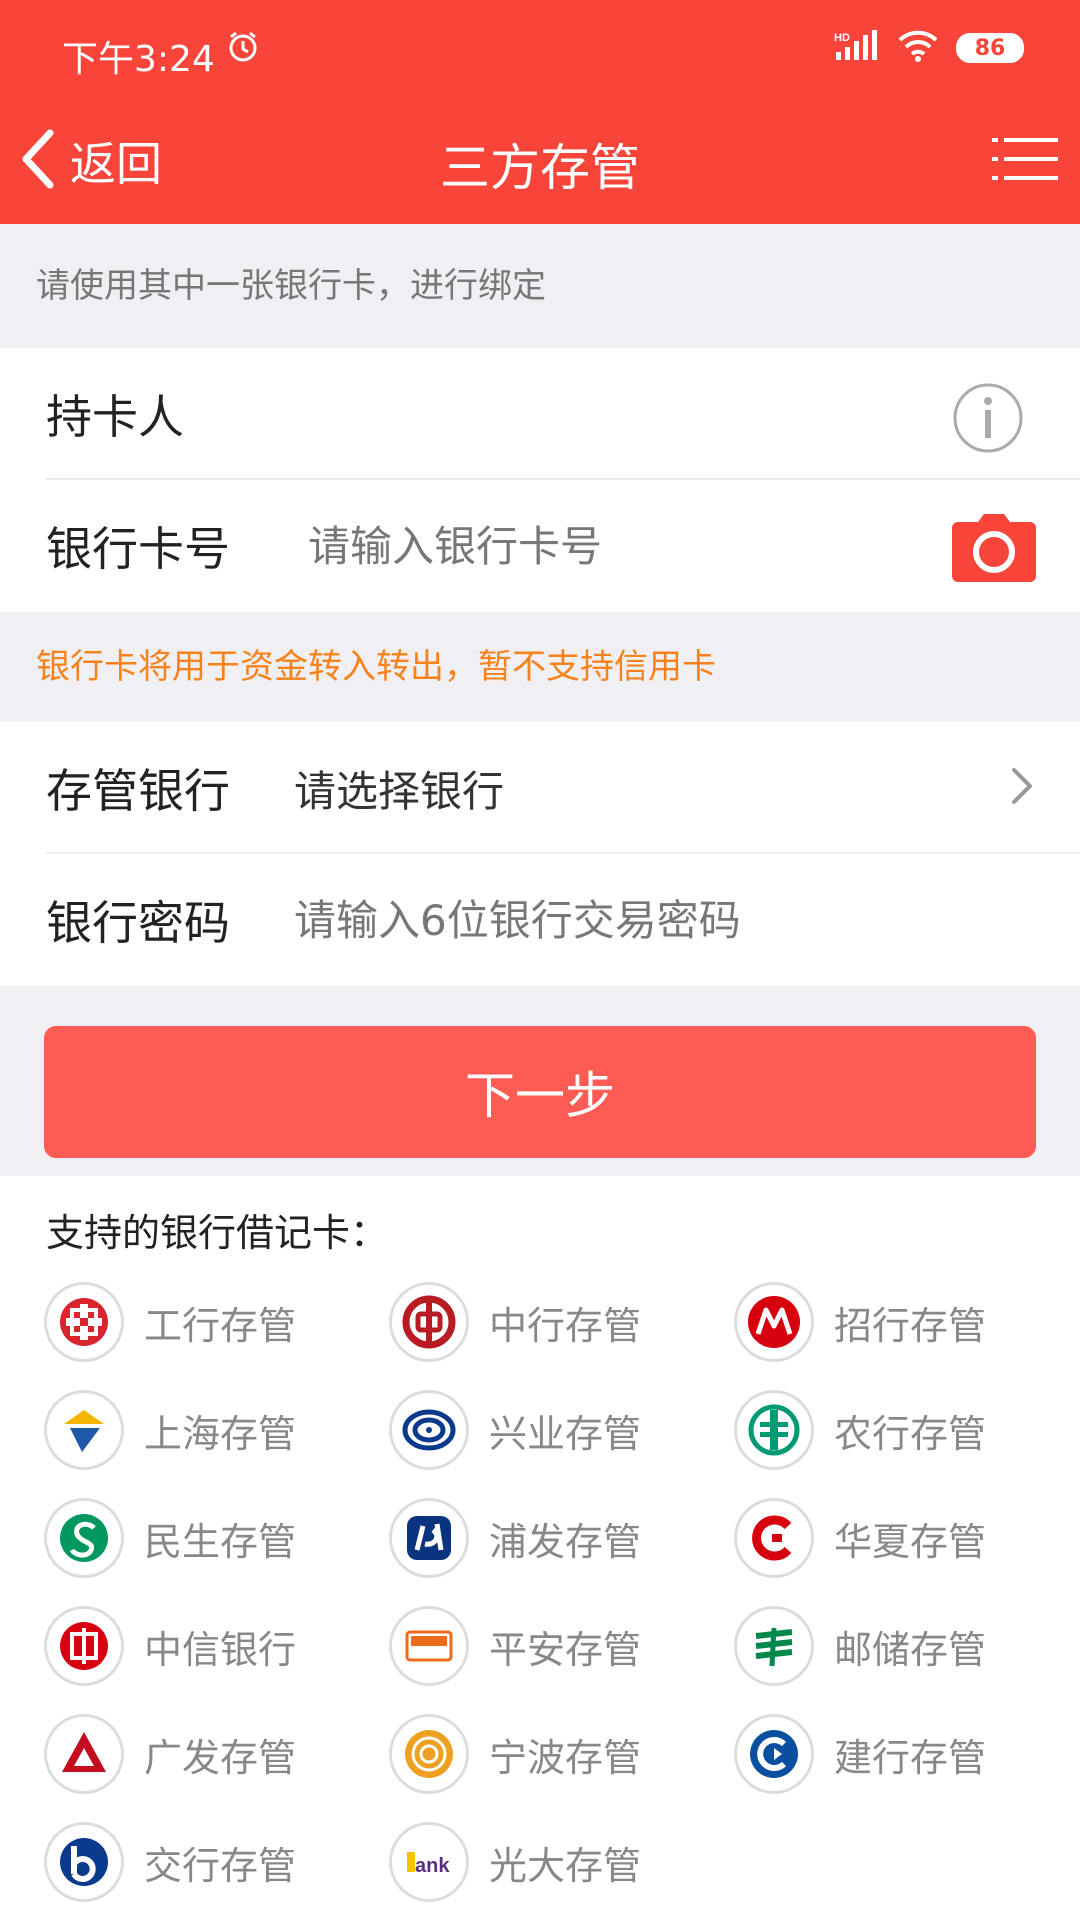 The width and height of the screenshot is (1080, 1920). What do you see at coordinates (604, 920) in the screenshot?
I see `bank-password-input` at bounding box center [604, 920].